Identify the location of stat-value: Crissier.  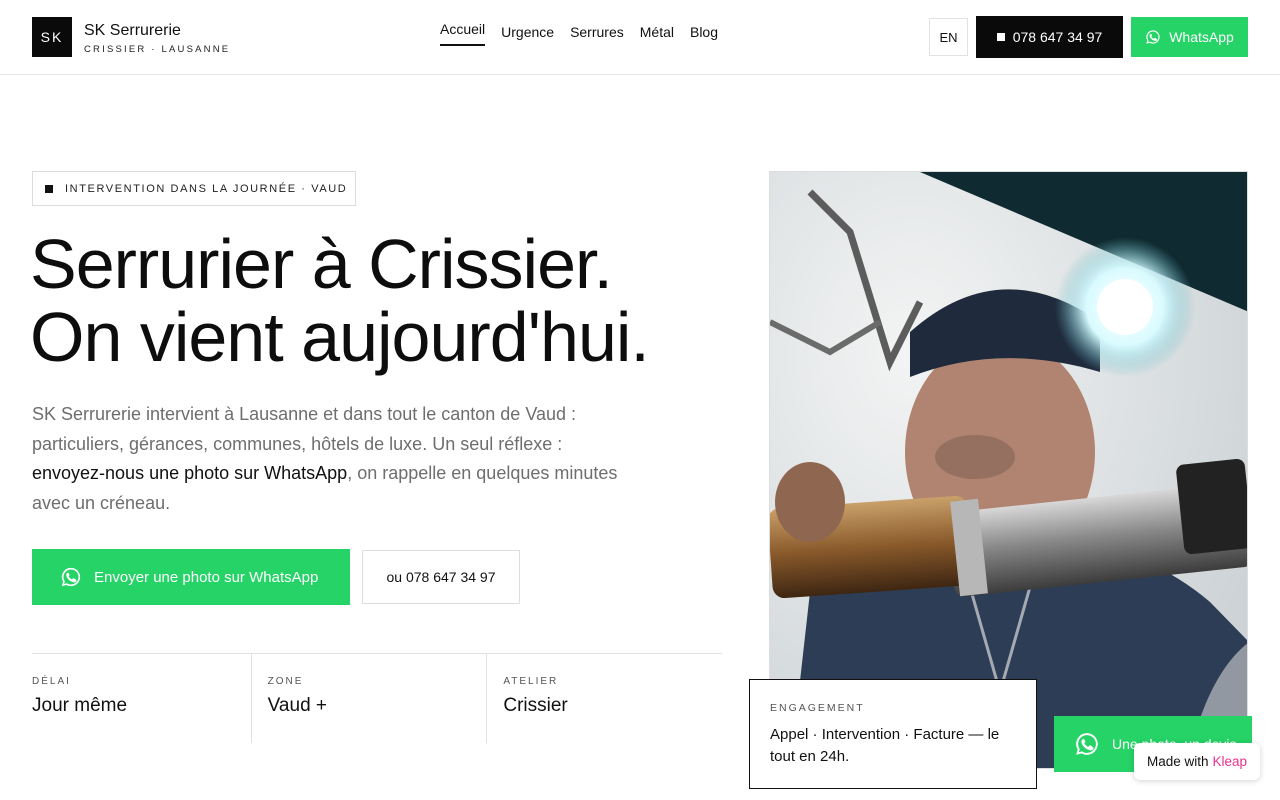
(535, 705).